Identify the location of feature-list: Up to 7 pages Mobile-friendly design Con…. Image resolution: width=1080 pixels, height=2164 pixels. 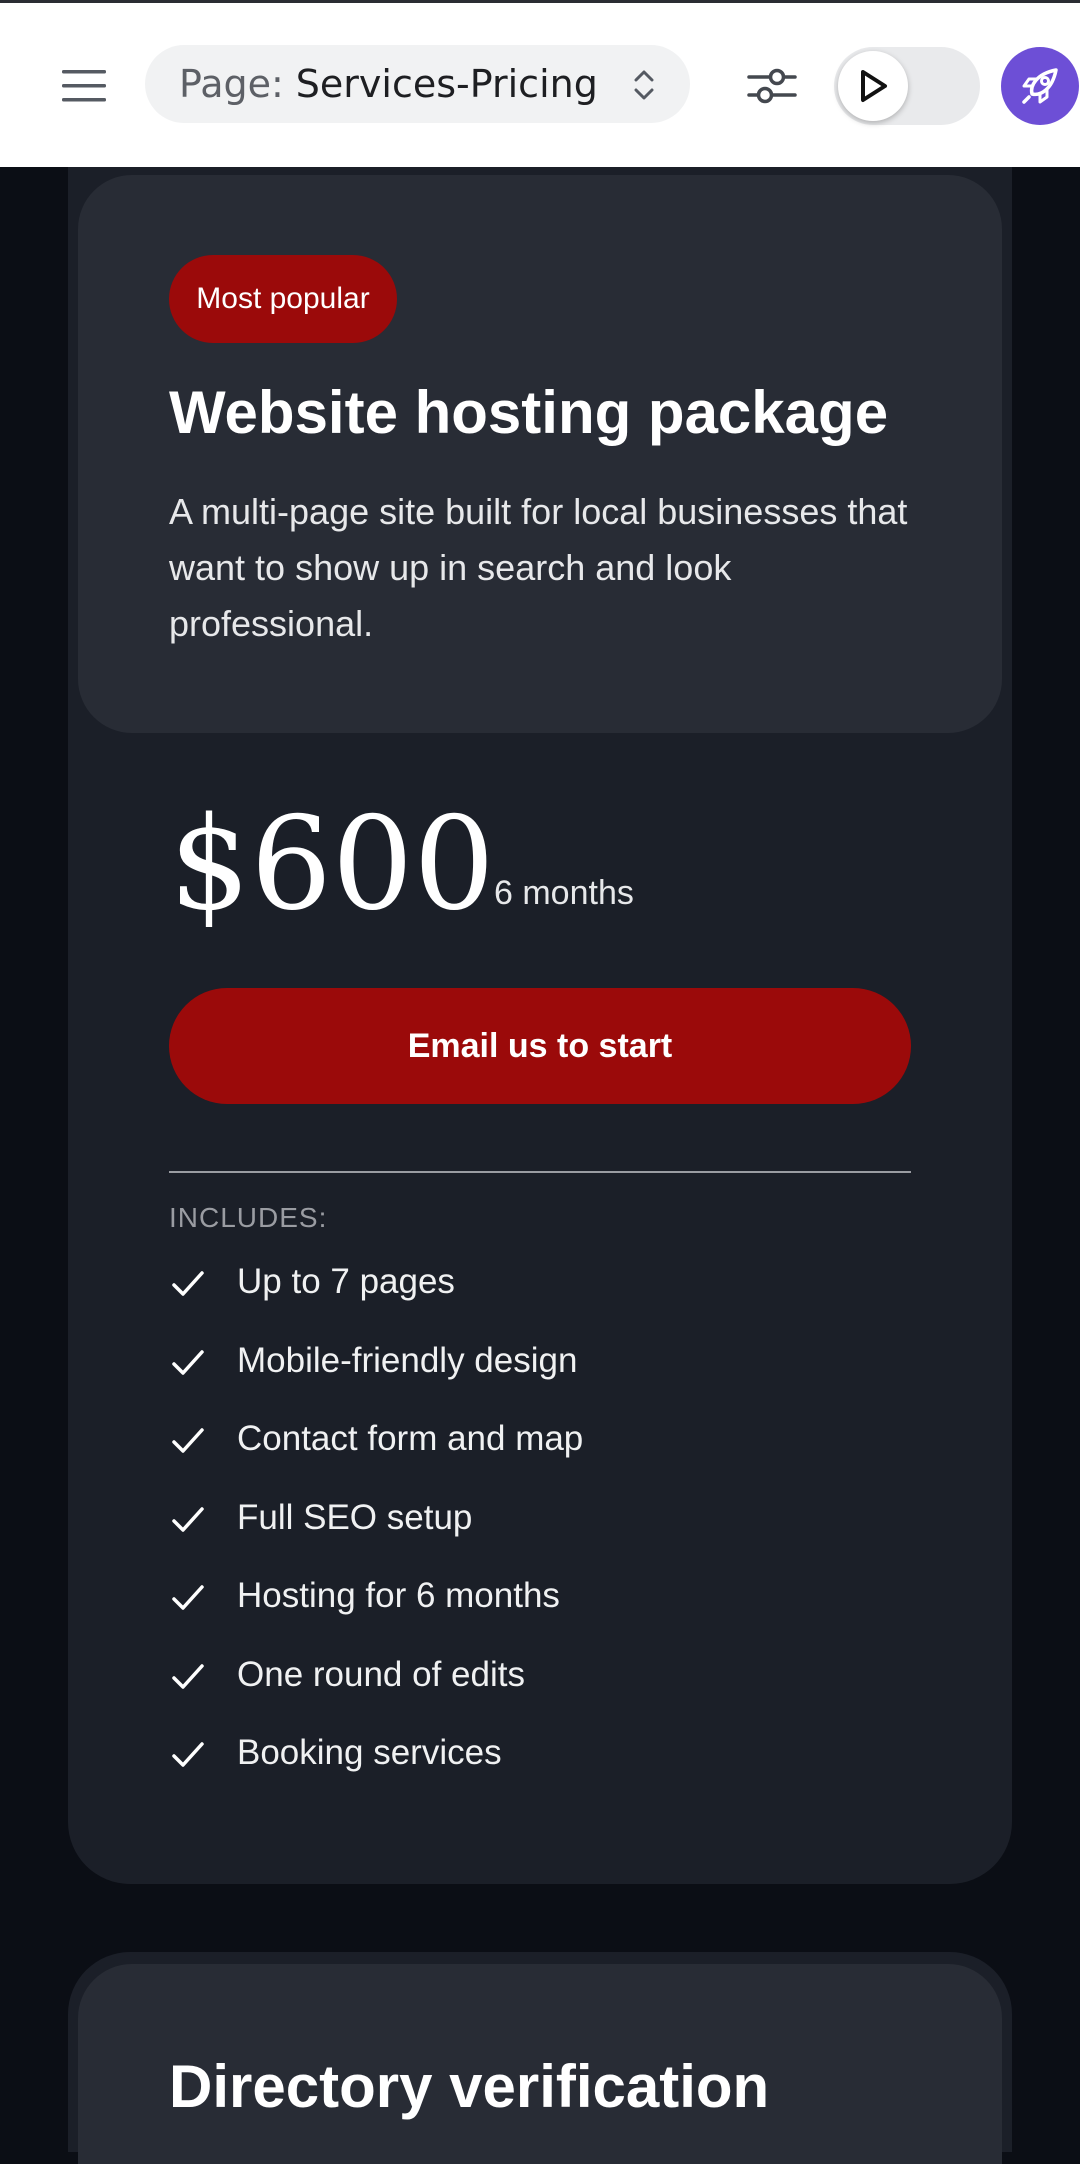
(376, 1537).